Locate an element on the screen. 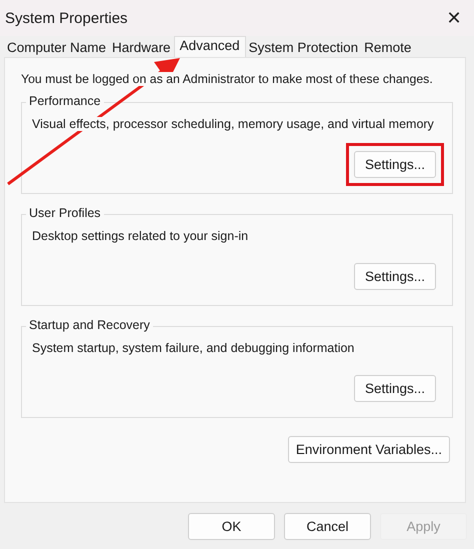 This screenshot has height=549, width=474. dialog-button: Cancel is located at coordinates (327, 526).